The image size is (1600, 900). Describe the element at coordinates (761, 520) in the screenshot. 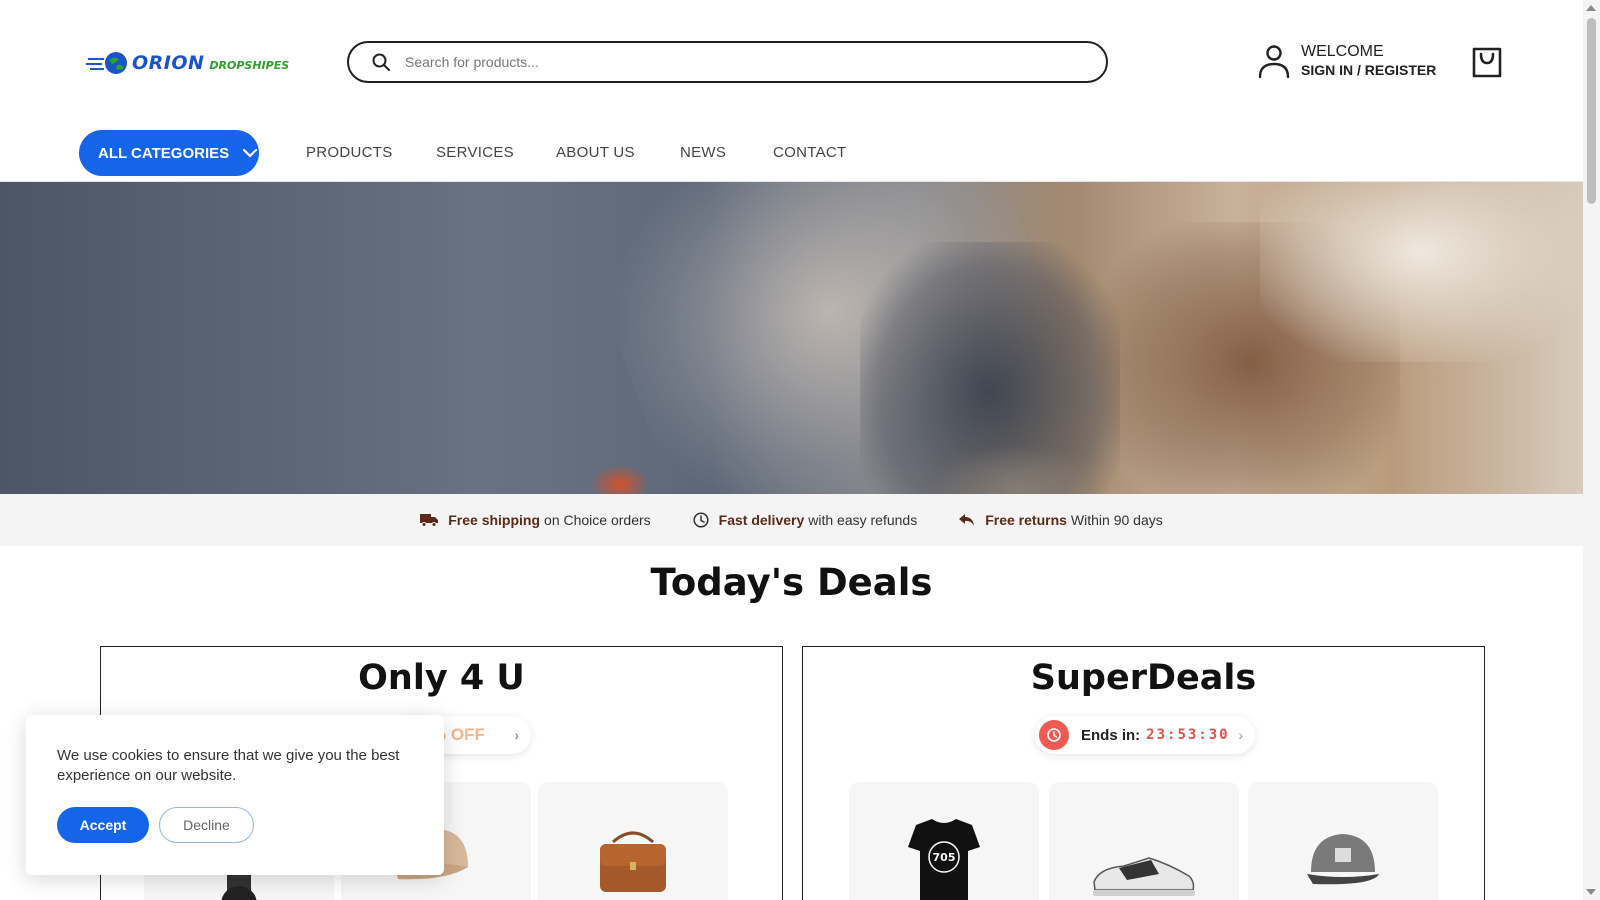

I see `perk-bold: Fast delivery` at that location.